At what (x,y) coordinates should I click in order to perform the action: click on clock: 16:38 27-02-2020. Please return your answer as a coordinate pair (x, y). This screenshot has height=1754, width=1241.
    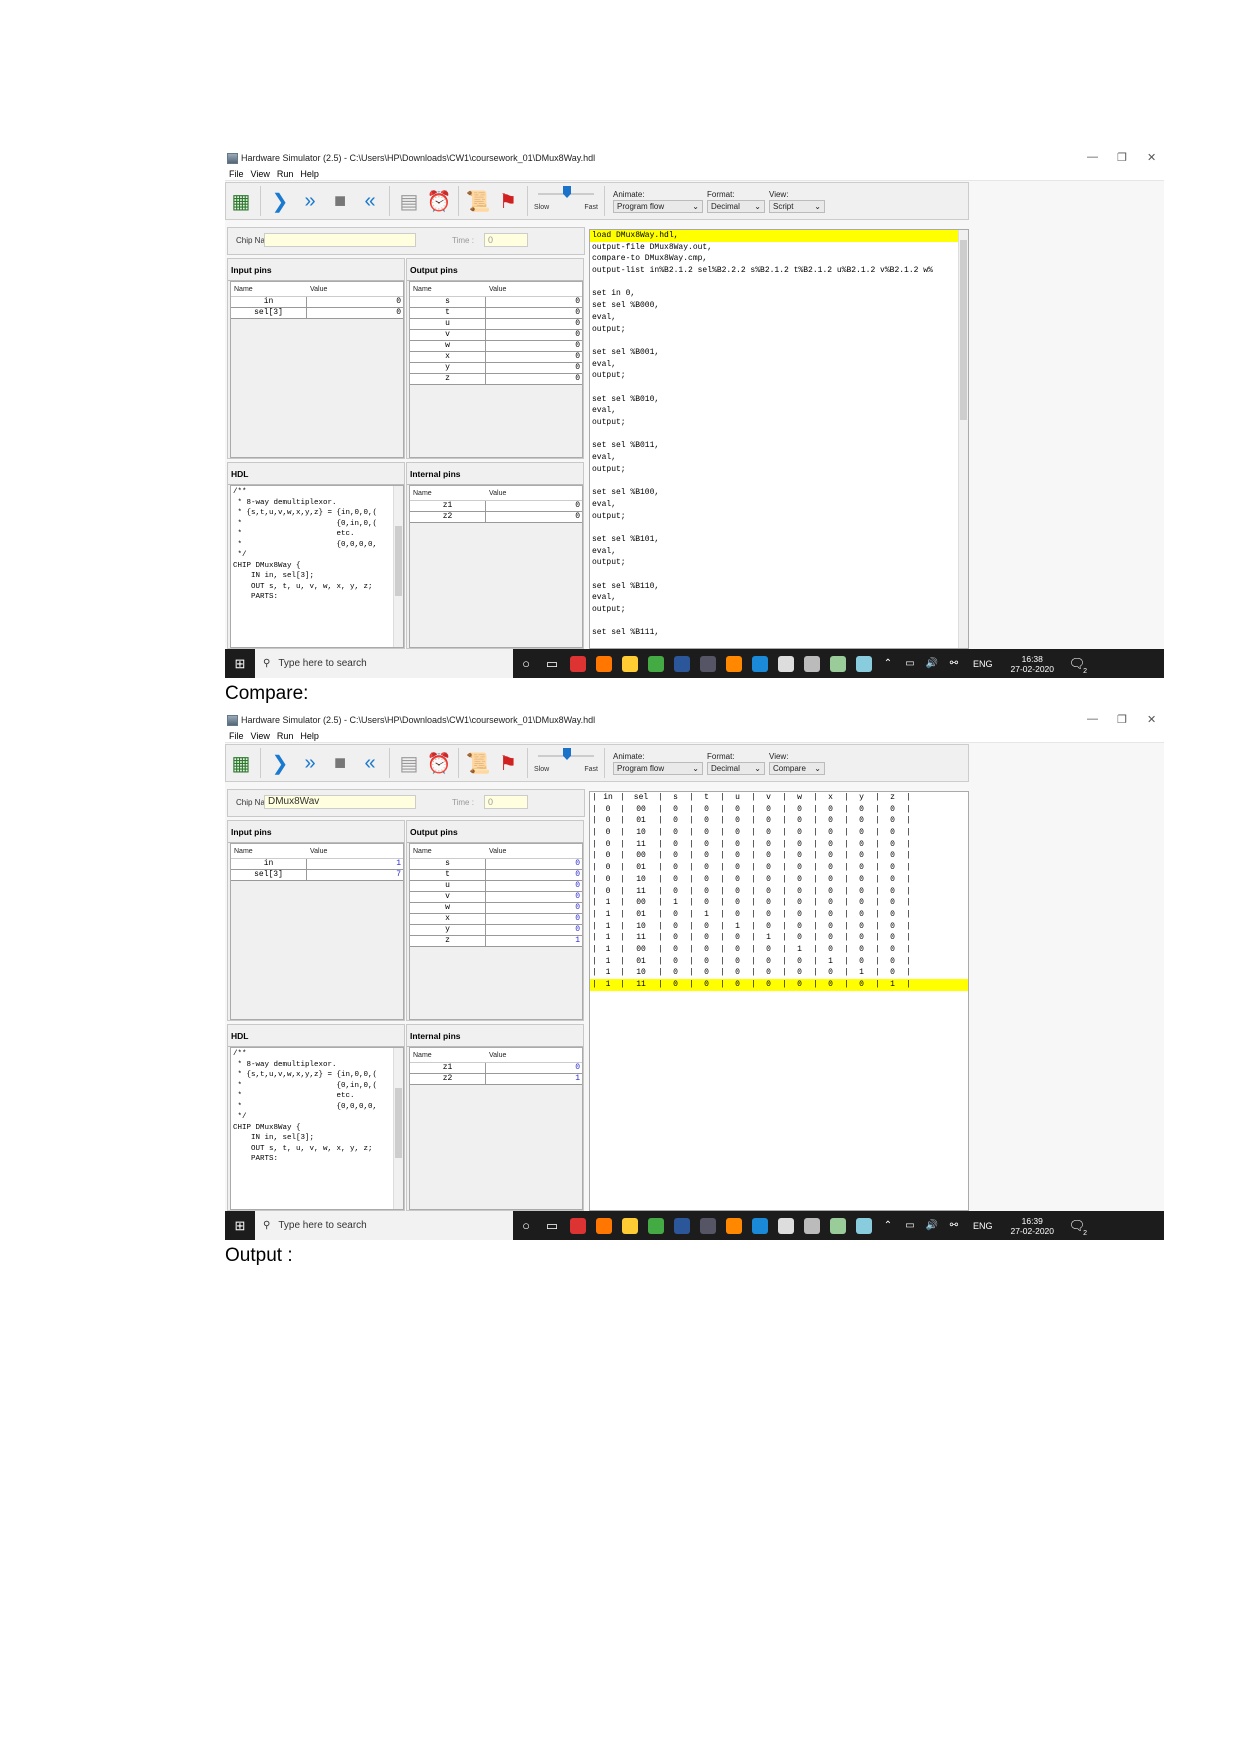
    Looking at the image, I should click on (1032, 664).